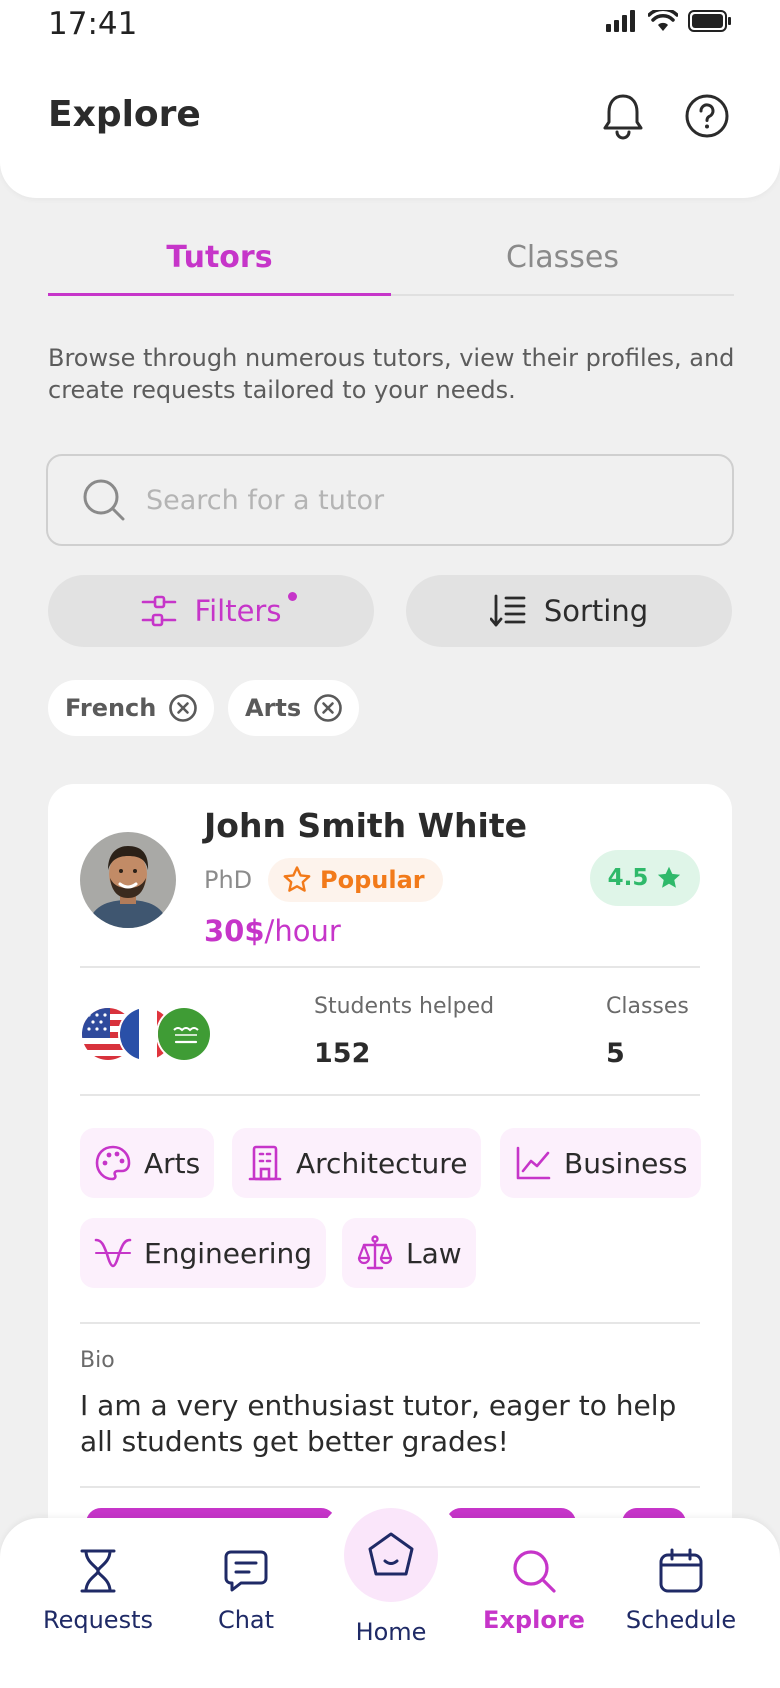  I want to click on bell-icon, so click(623, 117).